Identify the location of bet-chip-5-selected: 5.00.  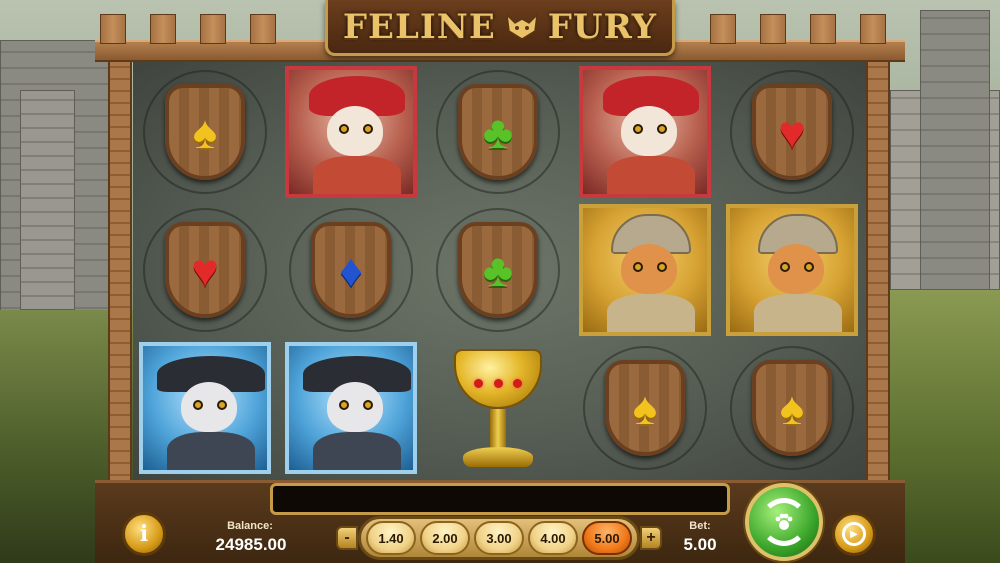
(607, 538).